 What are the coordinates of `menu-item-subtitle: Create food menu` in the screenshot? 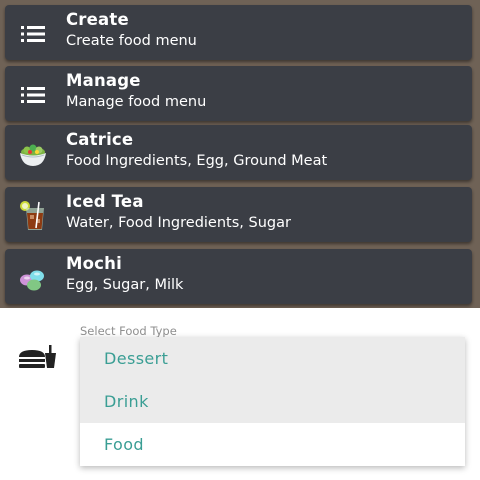 It's located at (131, 41).